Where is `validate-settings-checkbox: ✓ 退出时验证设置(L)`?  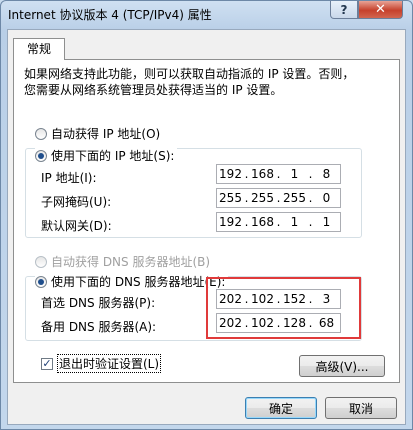 validate-settings-checkbox: ✓ 退出时验证设置(L) is located at coordinates (101, 363).